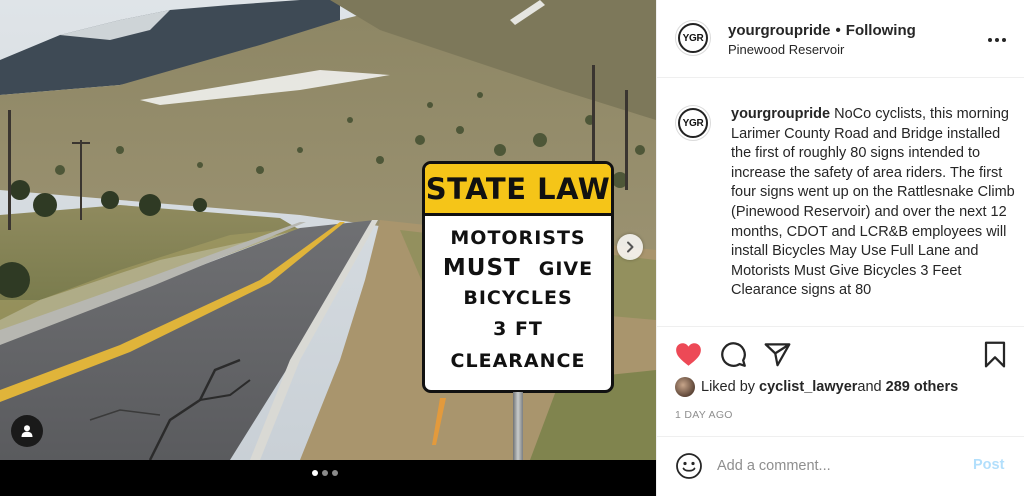 The image size is (1024, 496). Describe the element at coordinates (808, 387) in the screenshot. I see `liked-by-user-link: cyclist_lawyer` at that location.